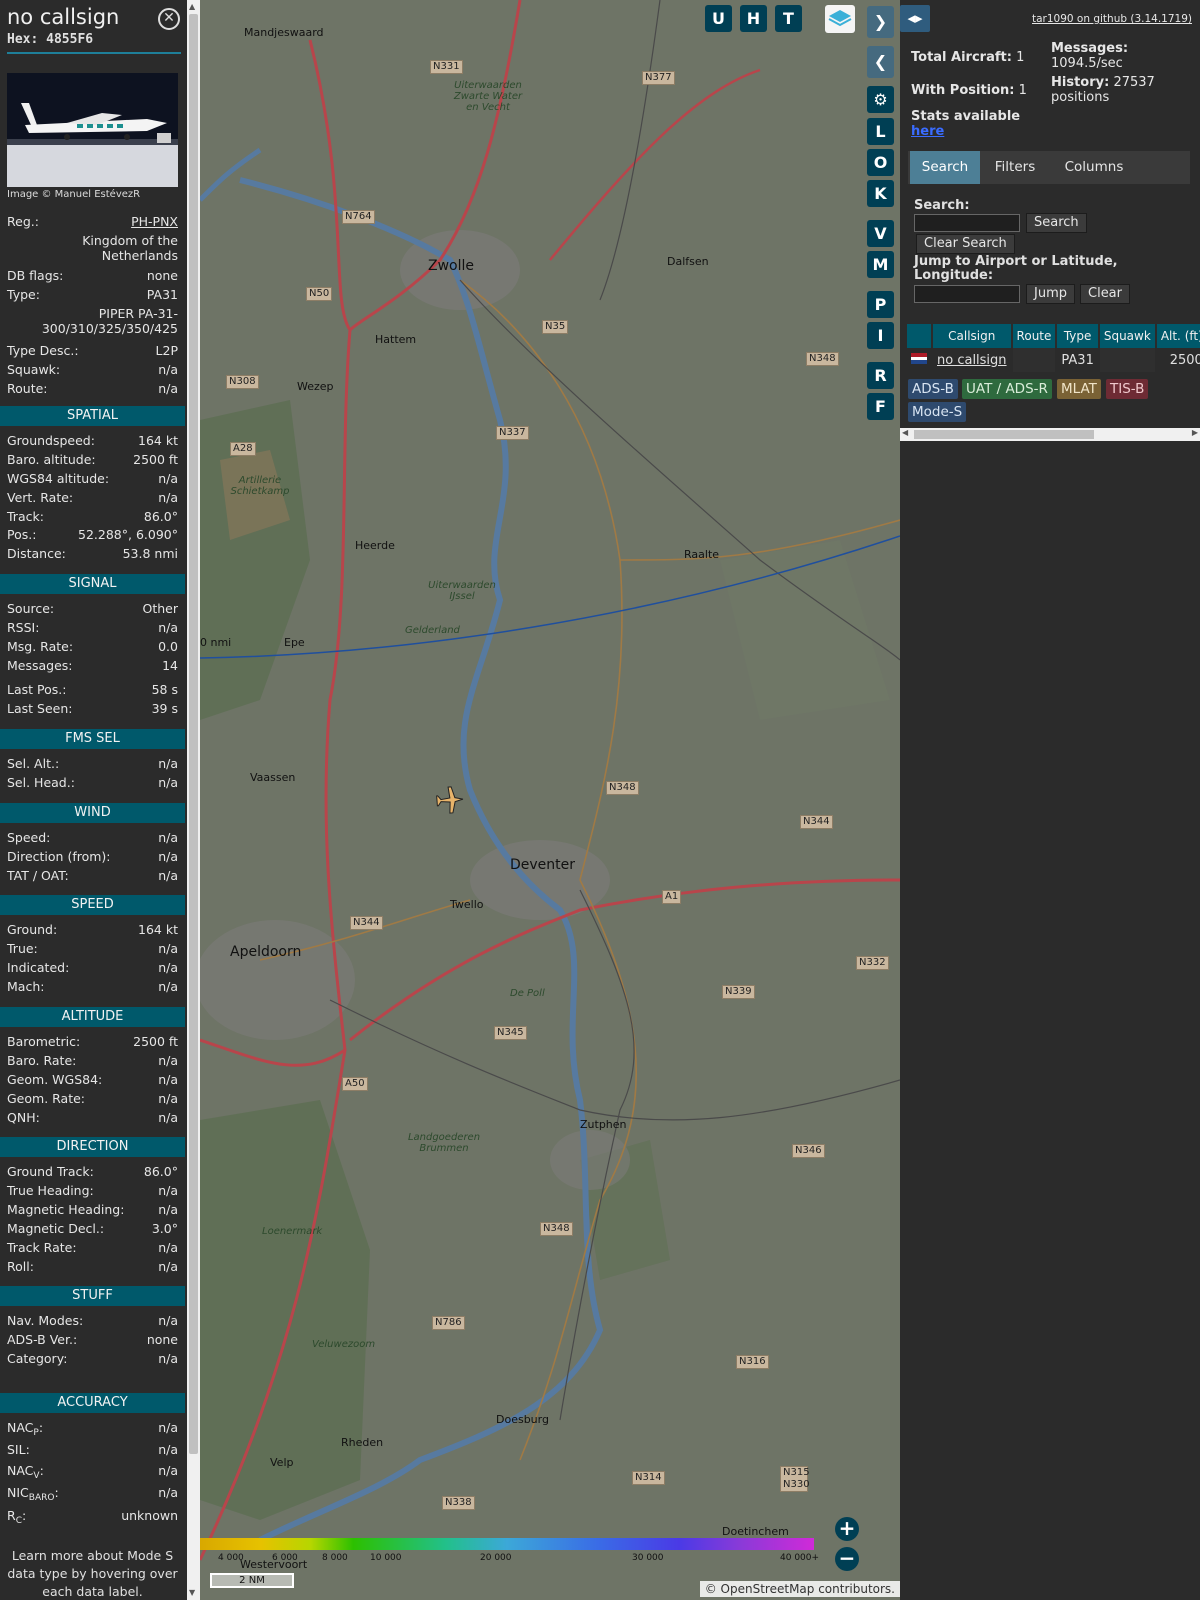  I want to click on row-callsign: no callsign, so click(972, 360).